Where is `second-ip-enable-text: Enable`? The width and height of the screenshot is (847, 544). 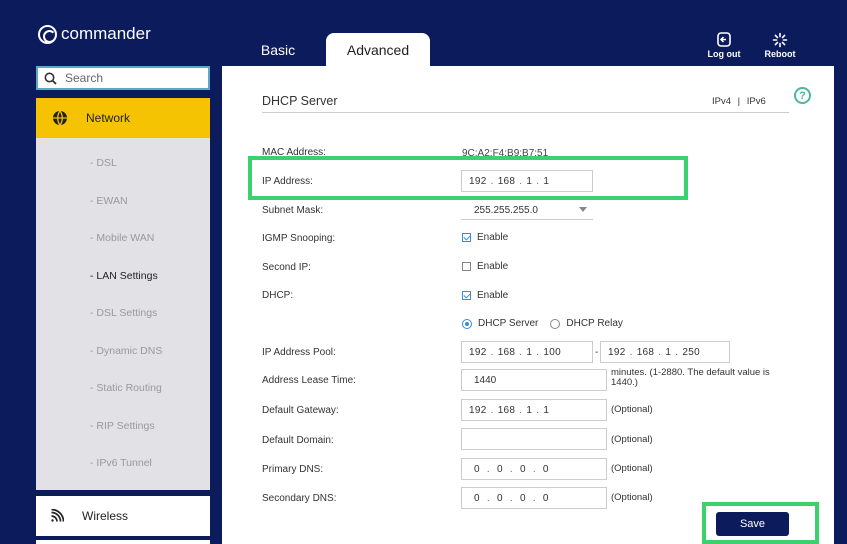
second-ip-enable-text: Enable is located at coordinates (493, 266).